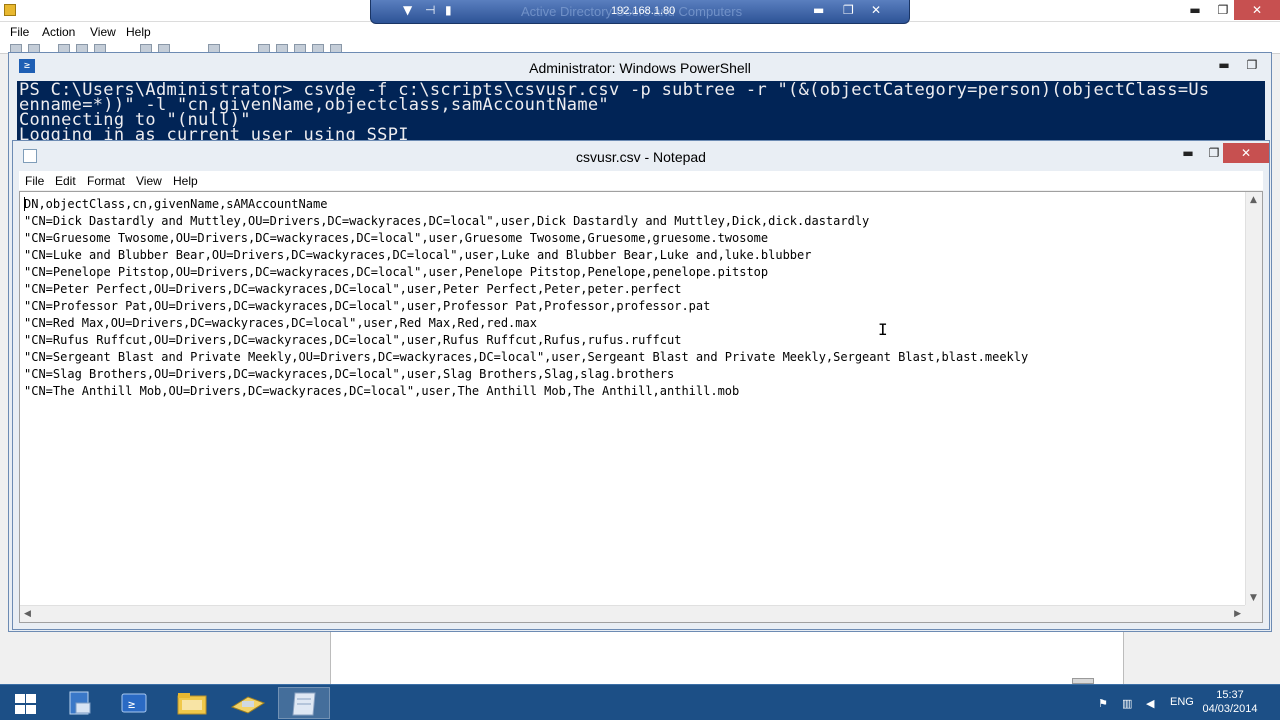 Image resolution: width=1280 pixels, height=720 pixels. I want to click on aduc-menu-help: Help, so click(138, 32).